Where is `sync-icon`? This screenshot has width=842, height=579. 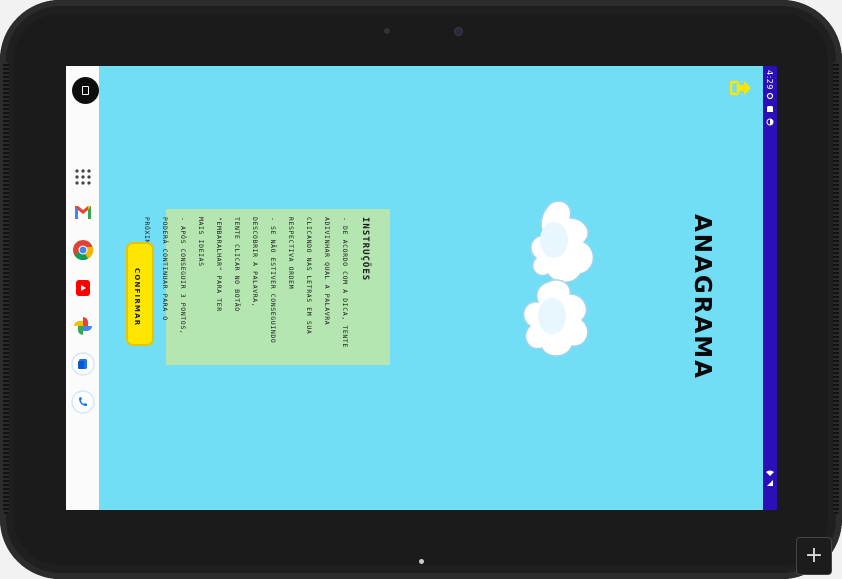 sync-icon is located at coordinates (770, 122).